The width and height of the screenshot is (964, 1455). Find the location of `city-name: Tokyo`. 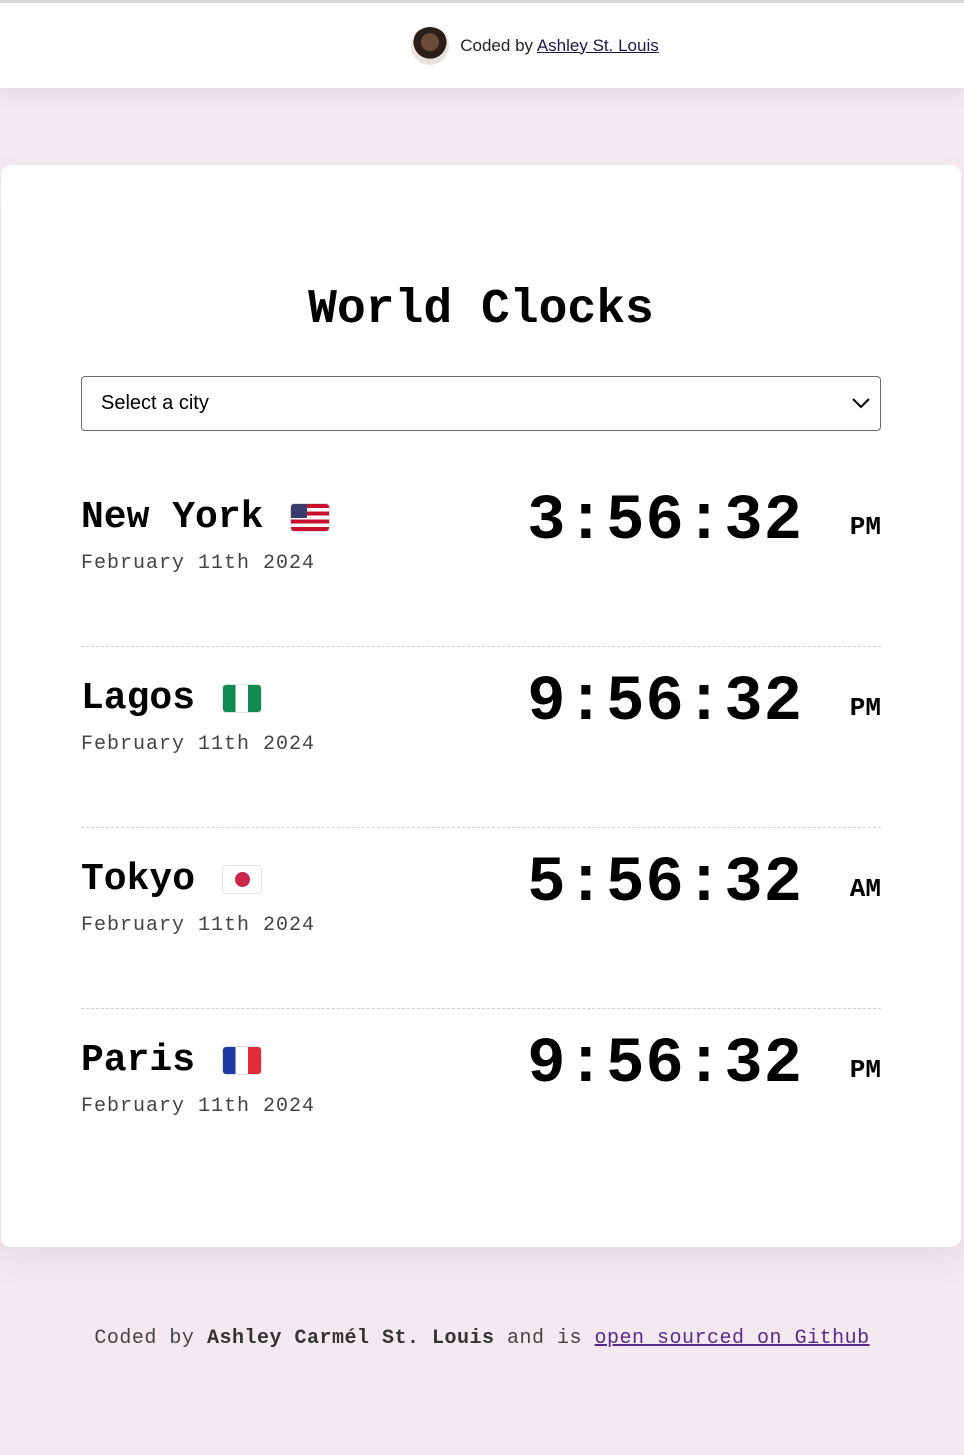

city-name: Tokyo is located at coordinates (171, 879).